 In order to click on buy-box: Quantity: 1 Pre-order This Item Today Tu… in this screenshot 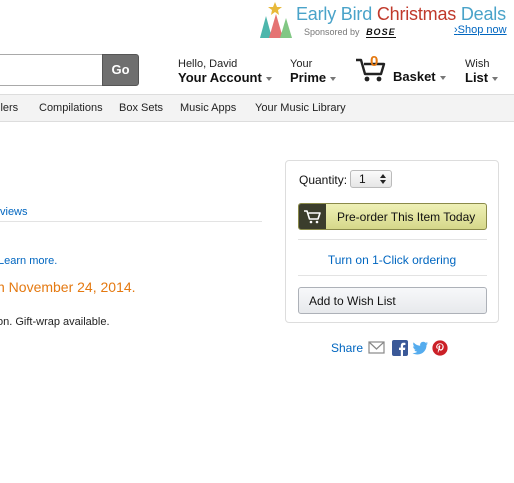, I will do `click(392, 241)`.